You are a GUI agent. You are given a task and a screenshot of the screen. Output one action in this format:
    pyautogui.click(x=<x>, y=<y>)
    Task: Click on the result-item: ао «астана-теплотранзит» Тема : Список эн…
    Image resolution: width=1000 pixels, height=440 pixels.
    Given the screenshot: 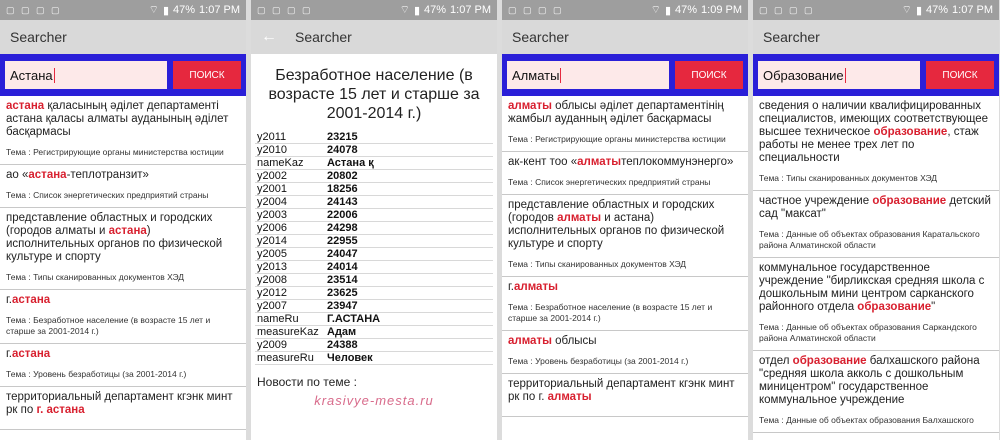 What is the action you would take?
    pyautogui.click(x=123, y=186)
    